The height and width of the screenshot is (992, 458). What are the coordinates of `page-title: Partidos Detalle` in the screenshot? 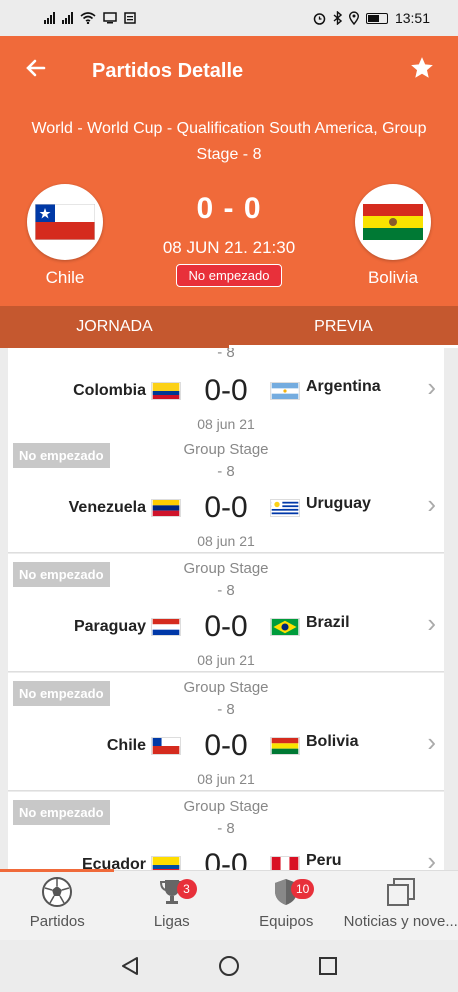 It's located at (168, 70).